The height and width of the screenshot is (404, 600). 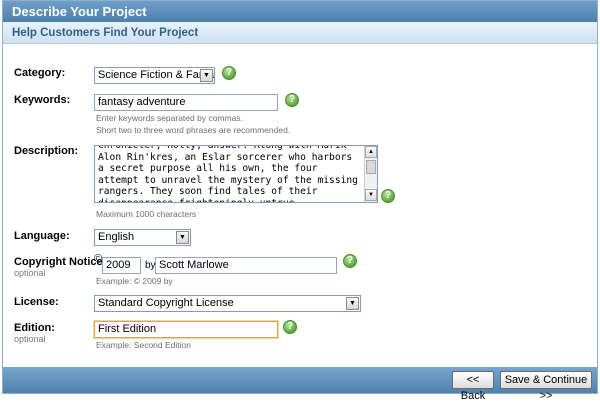 I want to click on description-label: Description:, so click(x=46, y=151).